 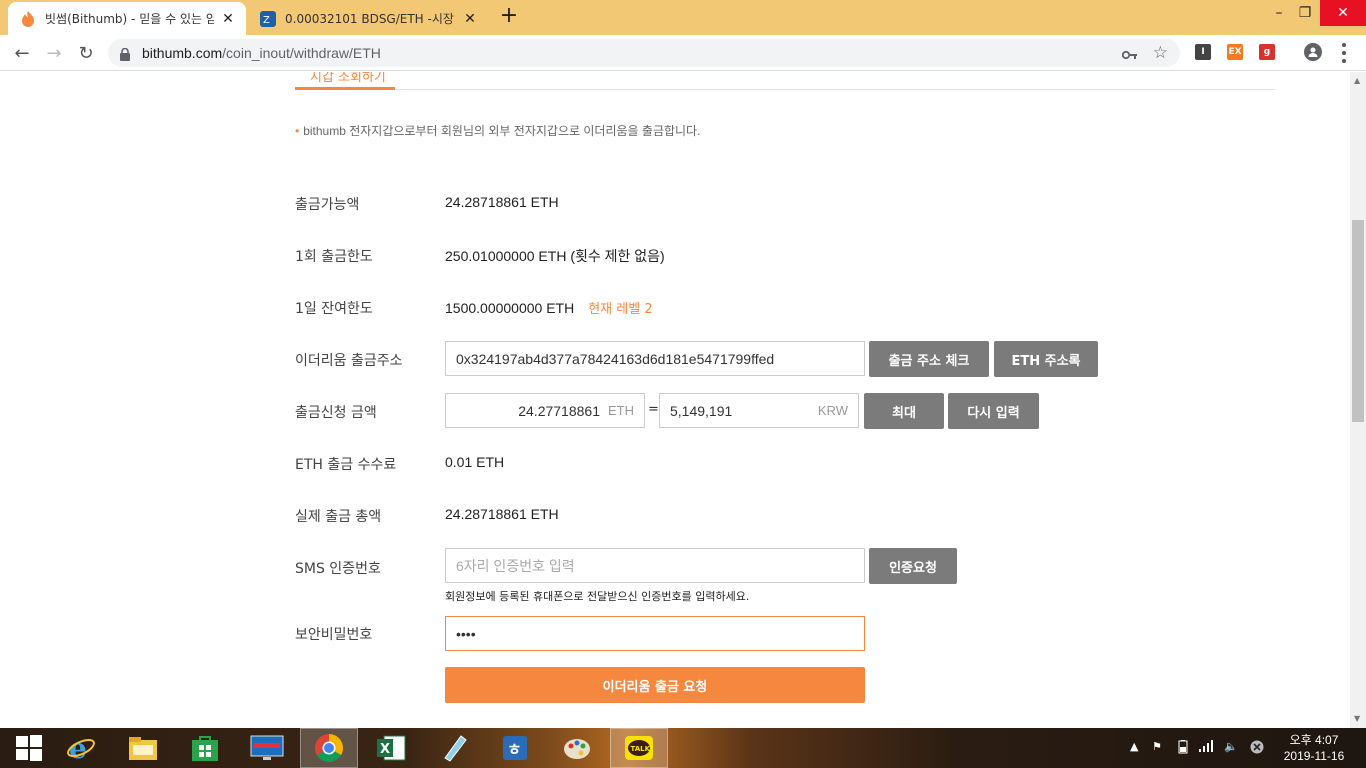 I want to click on total-label: 실제 출금 총액, so click(x=338, y=517).